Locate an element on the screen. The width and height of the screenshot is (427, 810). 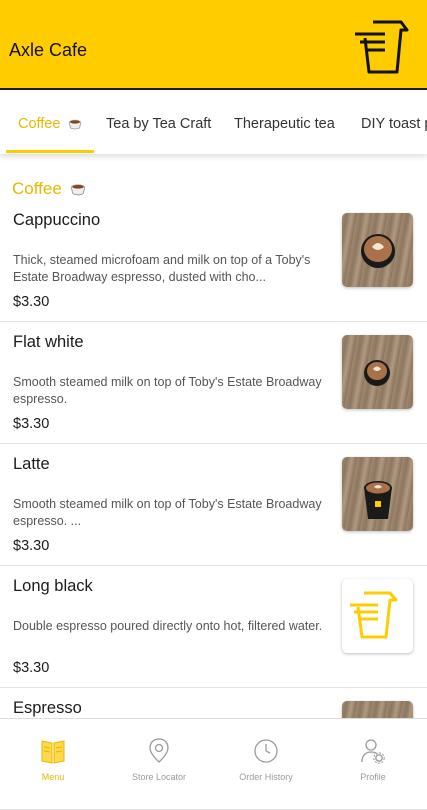
section-title: Coffee is located at coordinates (49, 189).